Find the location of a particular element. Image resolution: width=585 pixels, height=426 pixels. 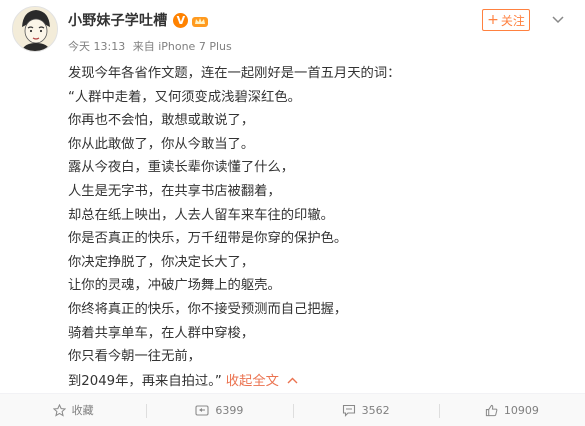

post-line: 到2049年，再来自拍过。” is located at coordinates (145, 381).